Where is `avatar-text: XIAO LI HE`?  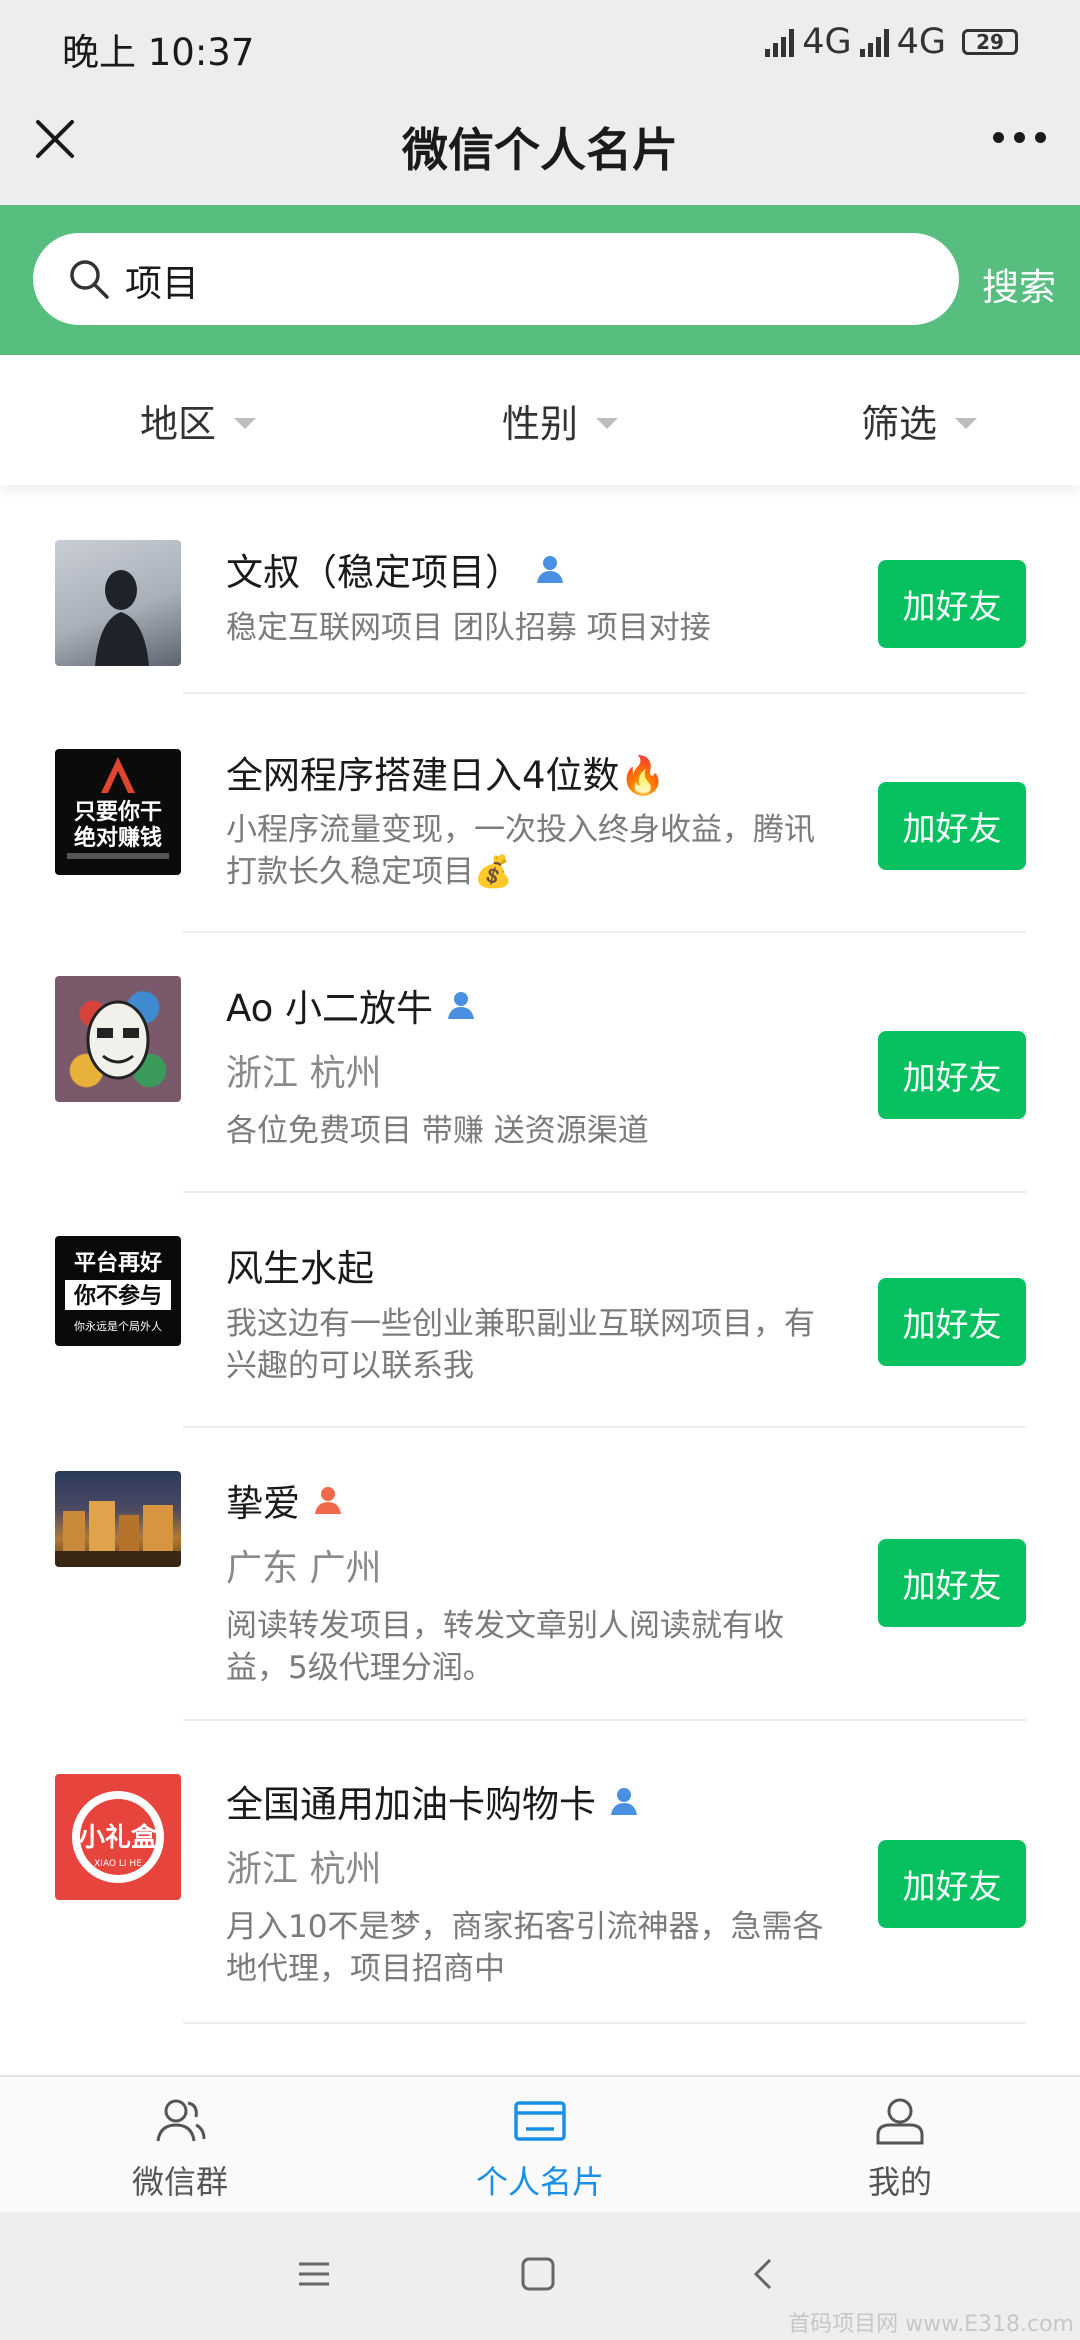 avatar-text: XIAO LI HE is located at coordinates (118, 1864).